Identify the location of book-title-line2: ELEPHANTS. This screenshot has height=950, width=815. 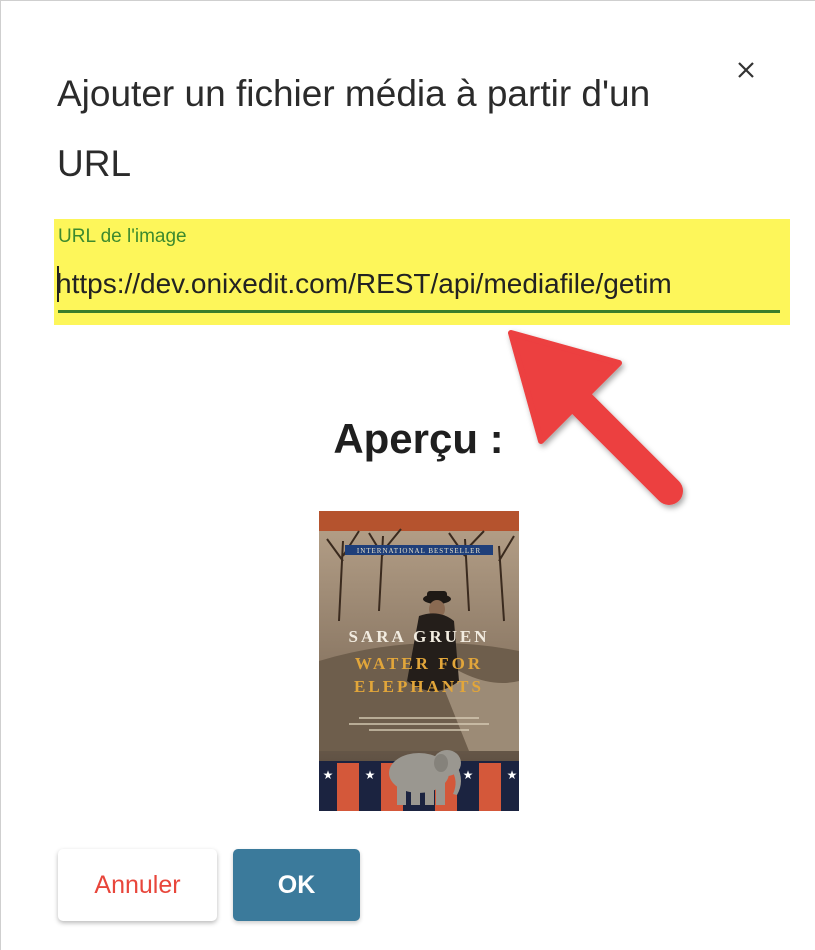
(419, 686).